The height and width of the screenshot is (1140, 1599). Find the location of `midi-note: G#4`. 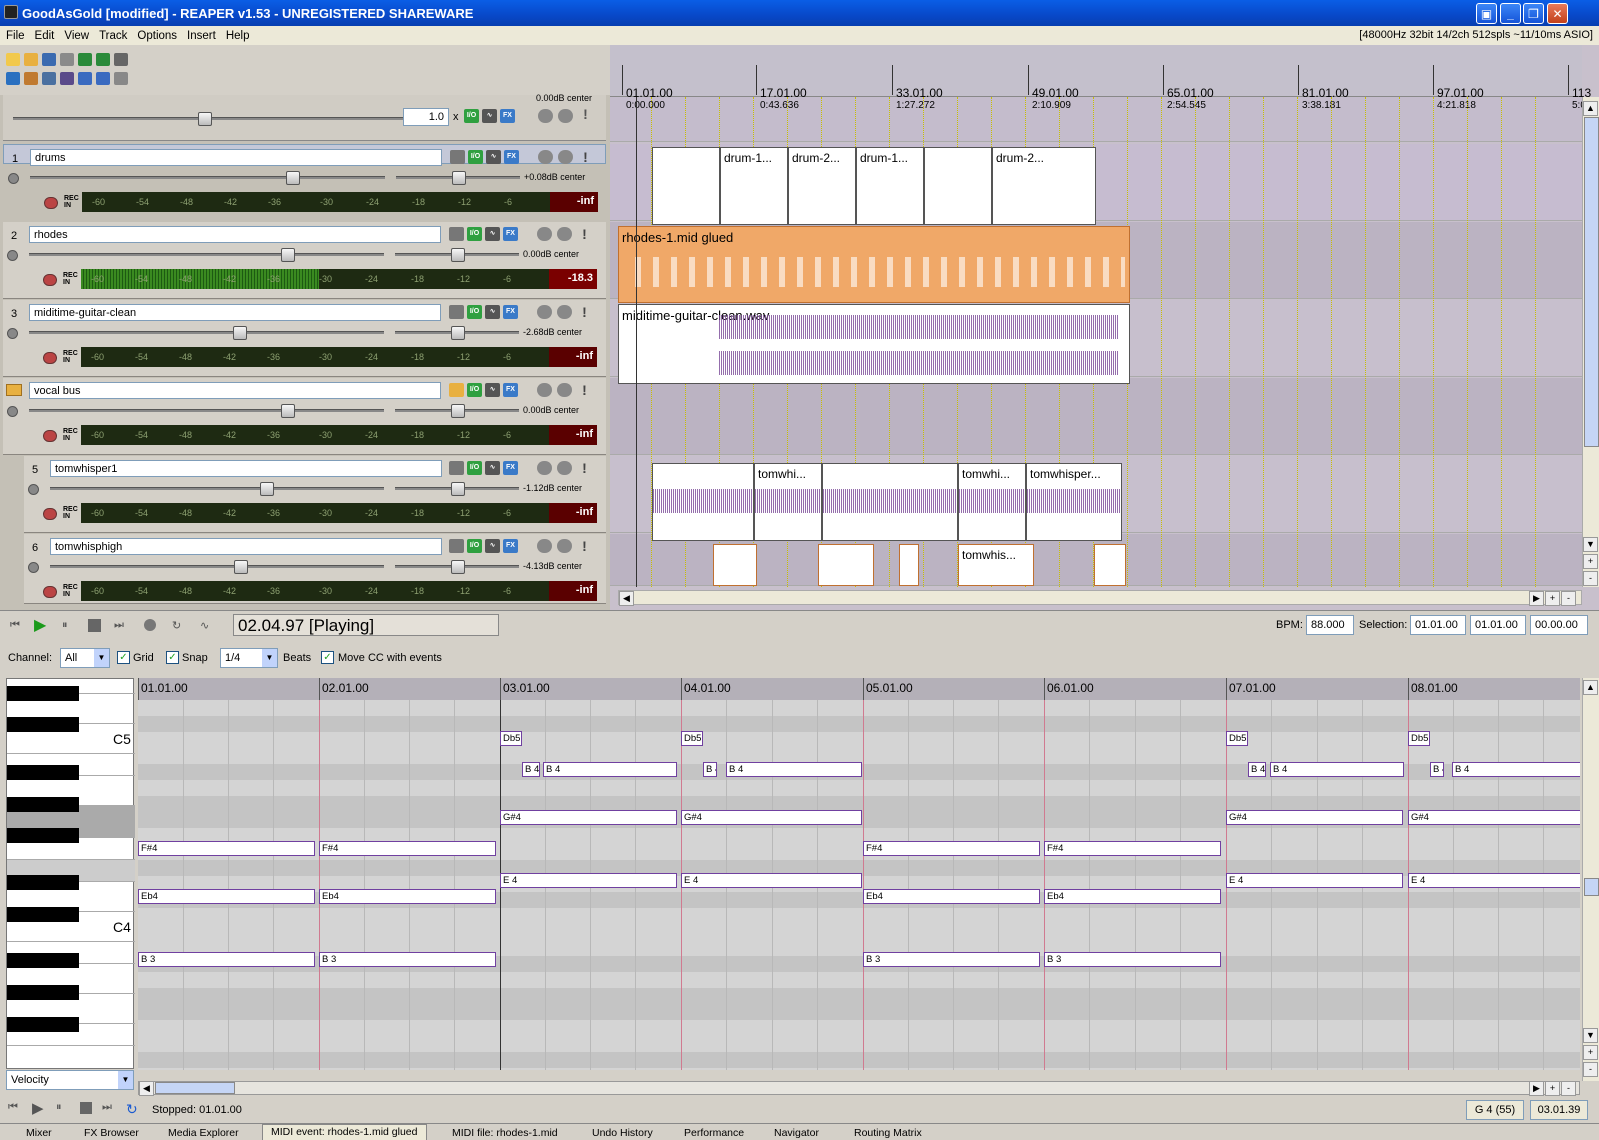

midi-note: G#4 is located at coordinates (1494, 817).